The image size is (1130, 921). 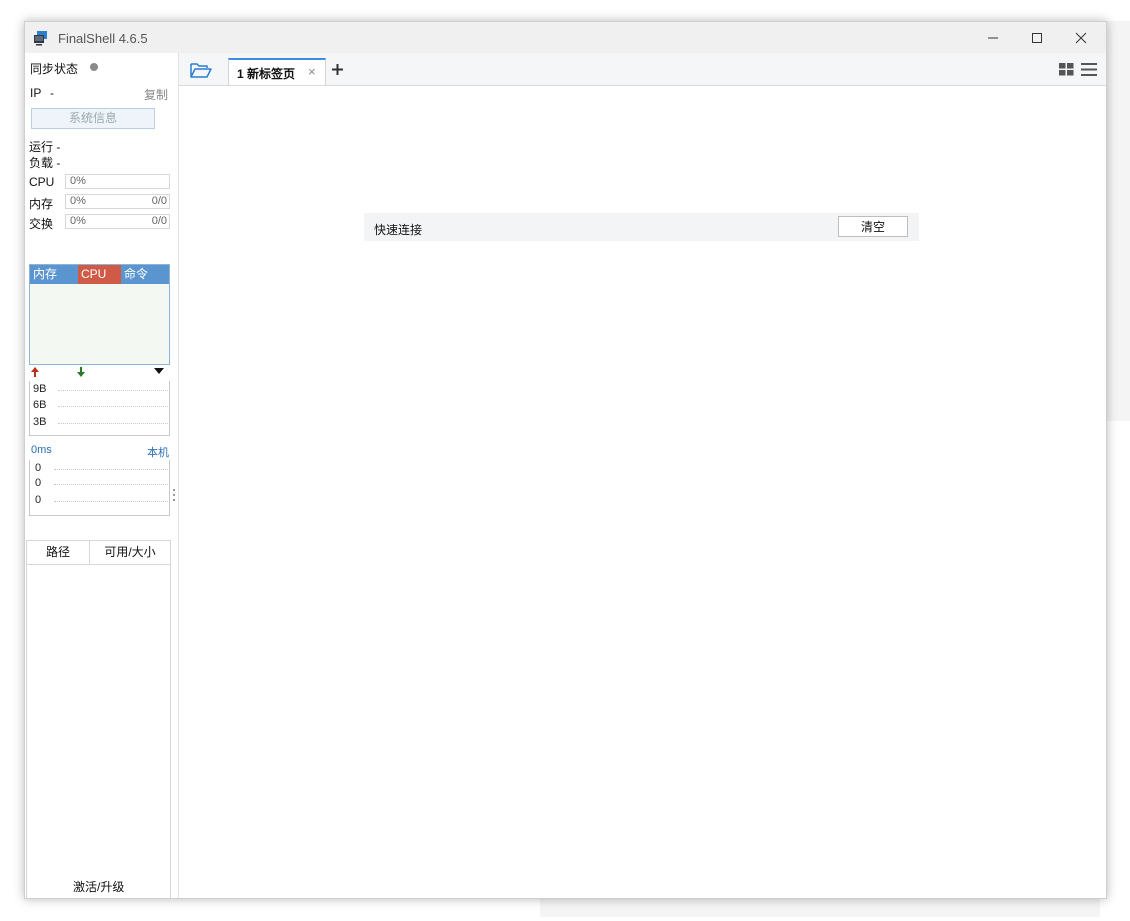 I want to click on memory-usage-bar: 0% 0/0, so click(x=117, y=201).